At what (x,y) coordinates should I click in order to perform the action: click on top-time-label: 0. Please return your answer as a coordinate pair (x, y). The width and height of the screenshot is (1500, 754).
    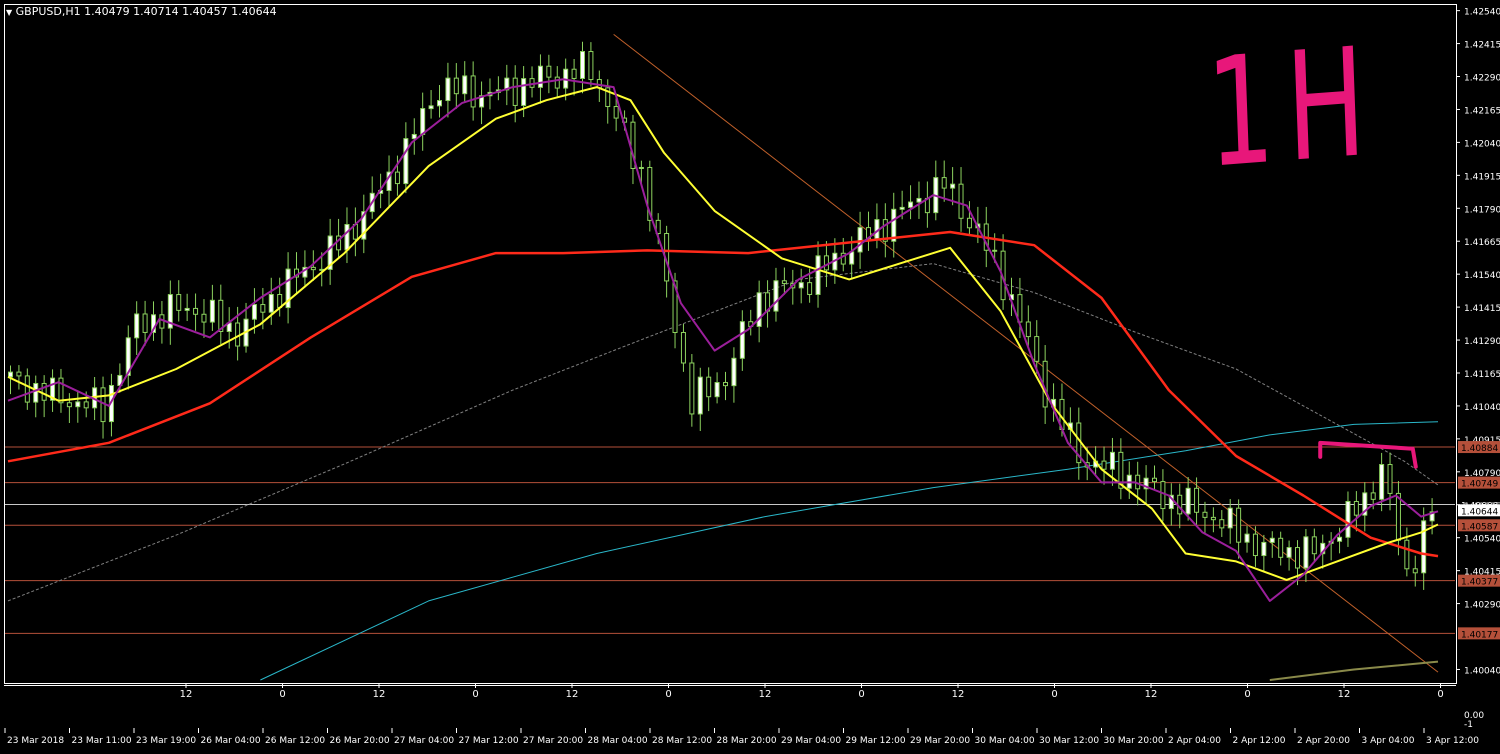
    Looking at the image, I should click on (668, 694).